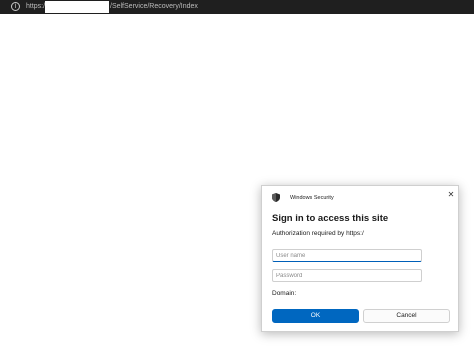  What do you see at coordinates (347, 255) in the screenshot?
I see `username-field` at bounding box center [347, 255].